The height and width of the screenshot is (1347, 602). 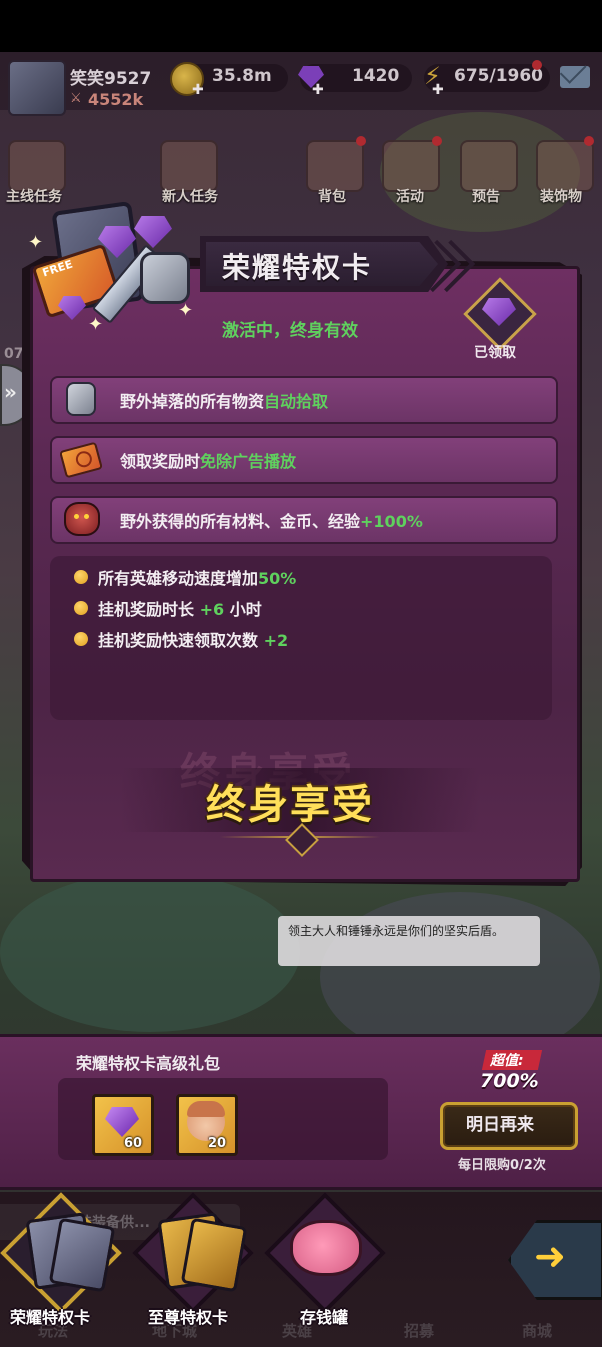 What do you see at coordinates (410, 197) in the screenshot?
I see `menu-label-event: 活动` at bounding box center [410, 197].